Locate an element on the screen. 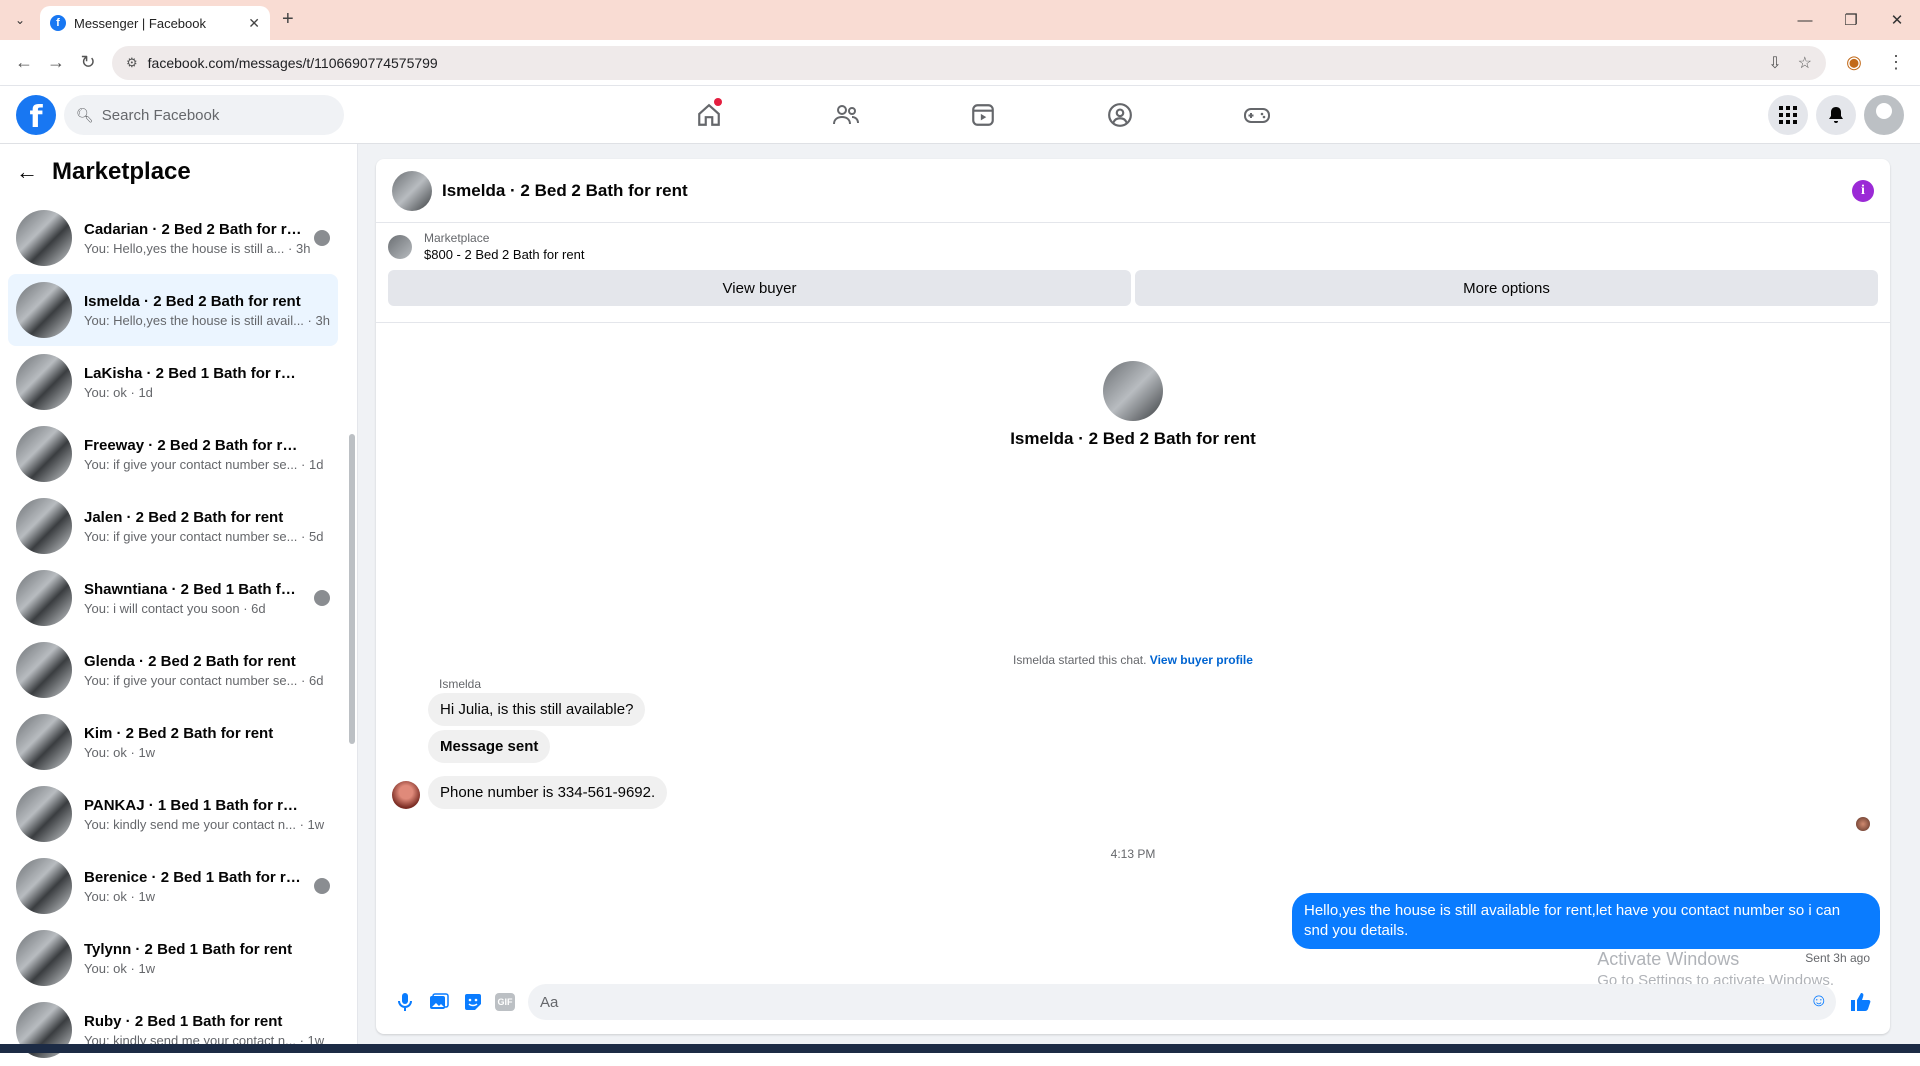 The width and height of the screenshot is (1920, 1066). more-options-button: More options is located at coordinates (1506, 288).